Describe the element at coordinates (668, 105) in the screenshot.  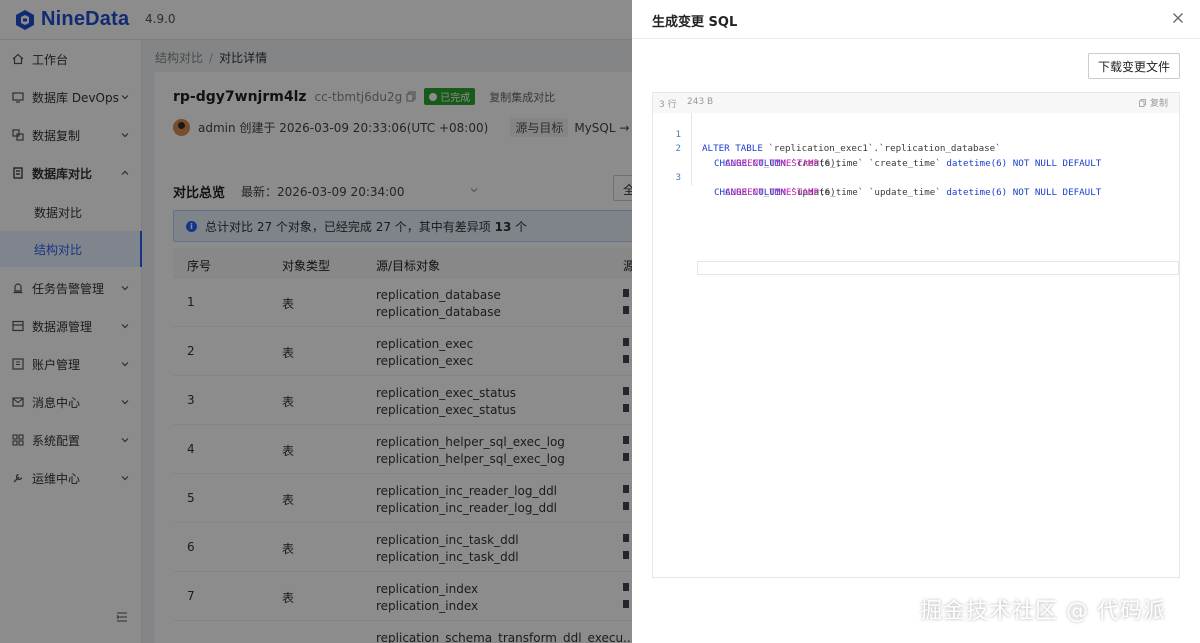
I see `line-count: 3 行` at that location.